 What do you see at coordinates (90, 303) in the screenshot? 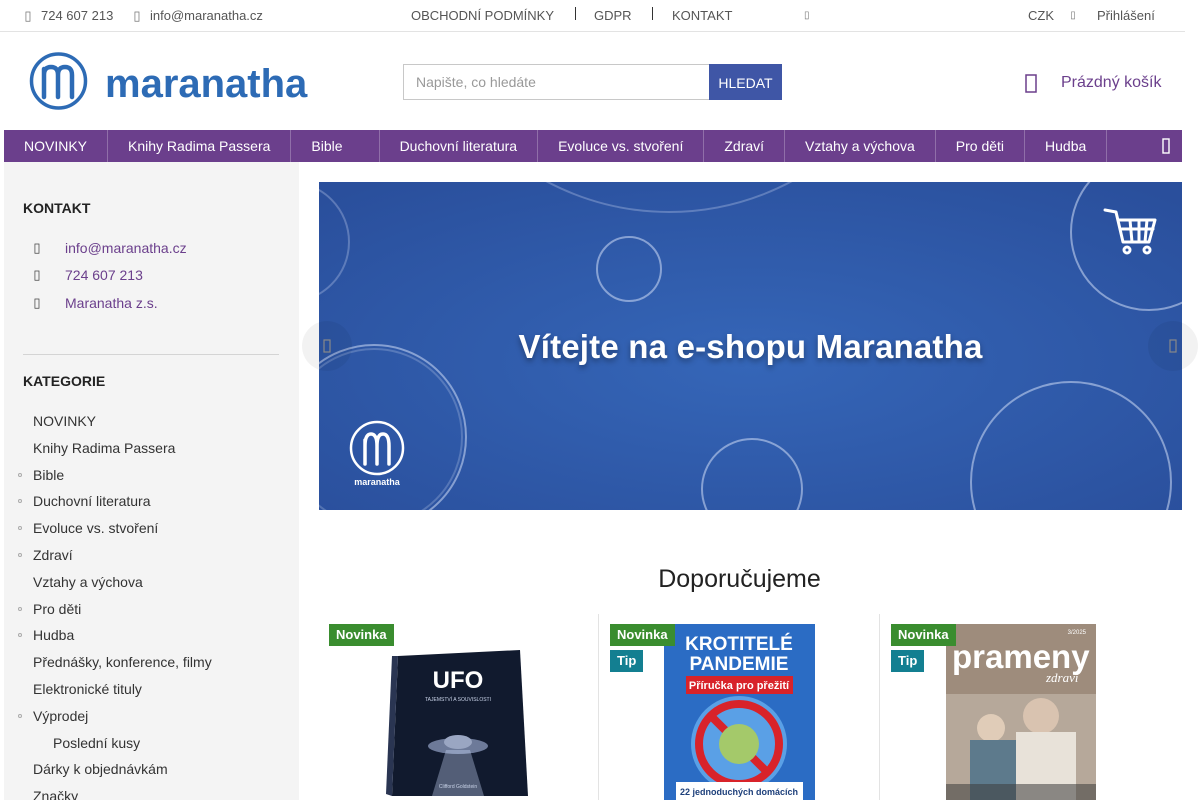
I see `sidebar-org: ▯ Maranatha z.s.` at bounding box center [90, 303].